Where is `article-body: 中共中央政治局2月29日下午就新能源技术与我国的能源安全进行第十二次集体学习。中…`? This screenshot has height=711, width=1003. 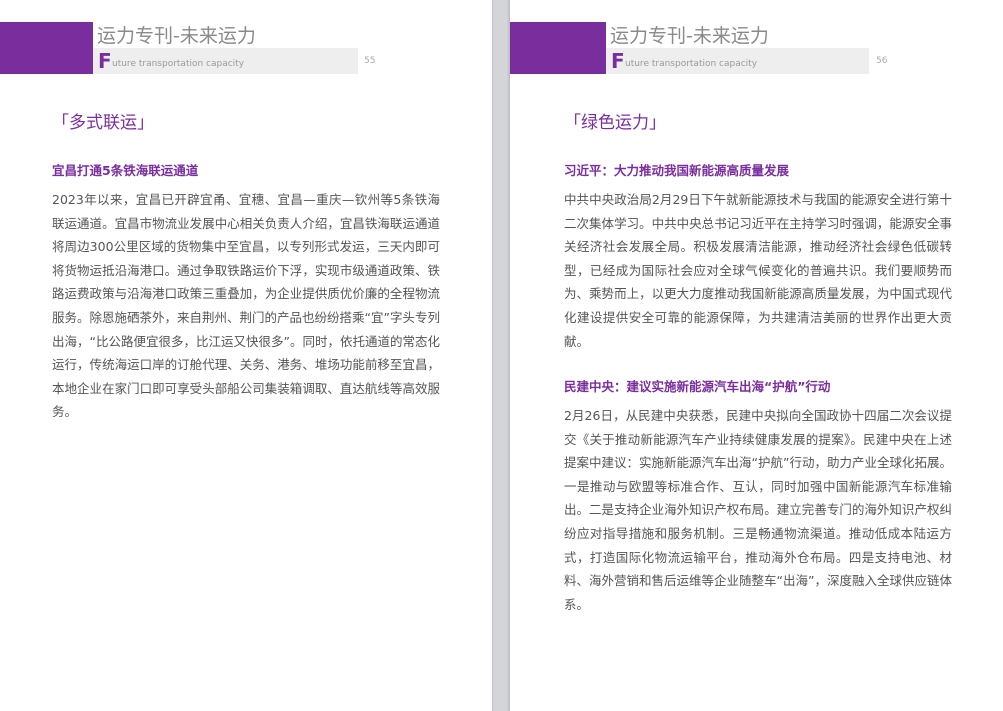
article-body: 中共中央政治局2月29日下午就新能源技术与我国的能源安全进行第十二次集体学习。中… is located at coordinates (758, 270).